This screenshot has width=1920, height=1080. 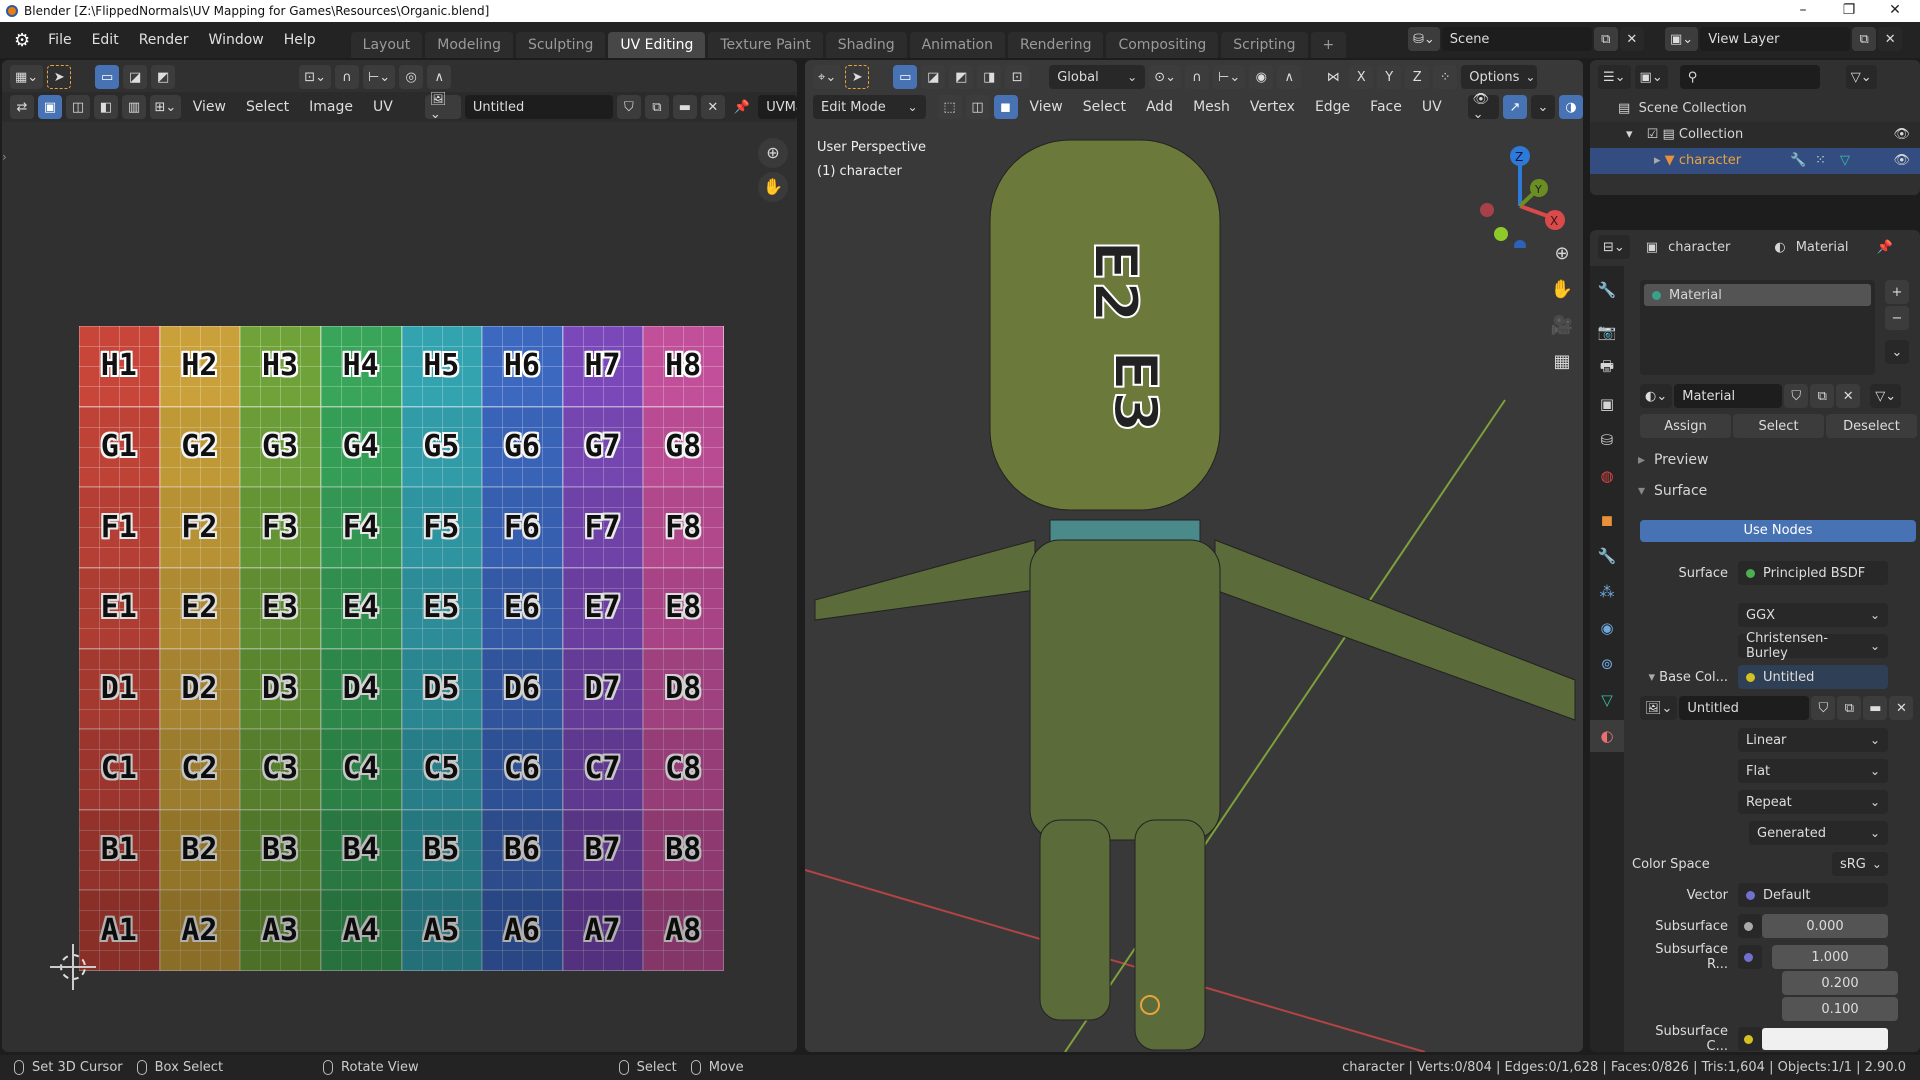 What do you see at coordinates (1607, 290) in the screenshot?
I see `tab-tool: 🔧` at bounding box center [1607, 290].